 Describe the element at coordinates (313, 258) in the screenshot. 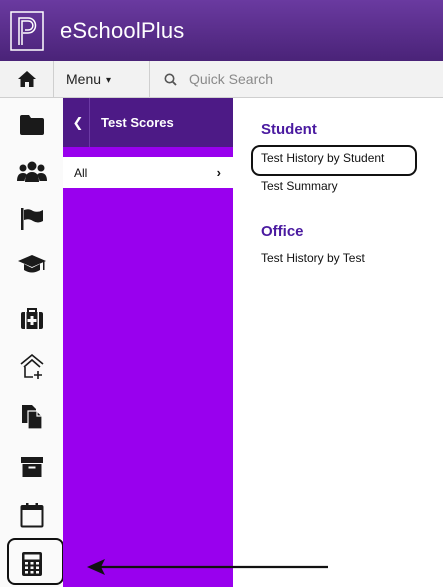

I see `link-test-history-by-test: Test History by Test` at that location.